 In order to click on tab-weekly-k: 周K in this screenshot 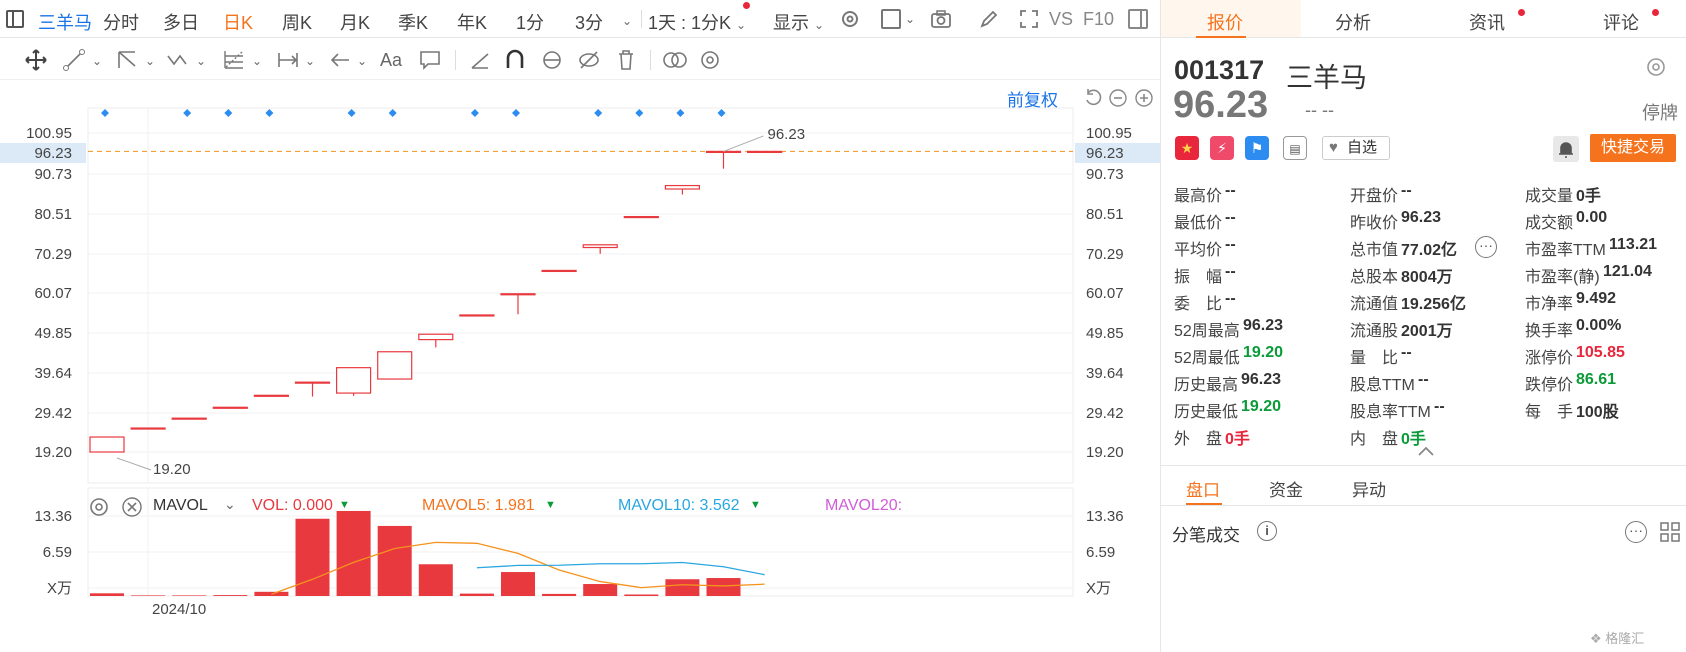, I will do `click(297, 22)`.